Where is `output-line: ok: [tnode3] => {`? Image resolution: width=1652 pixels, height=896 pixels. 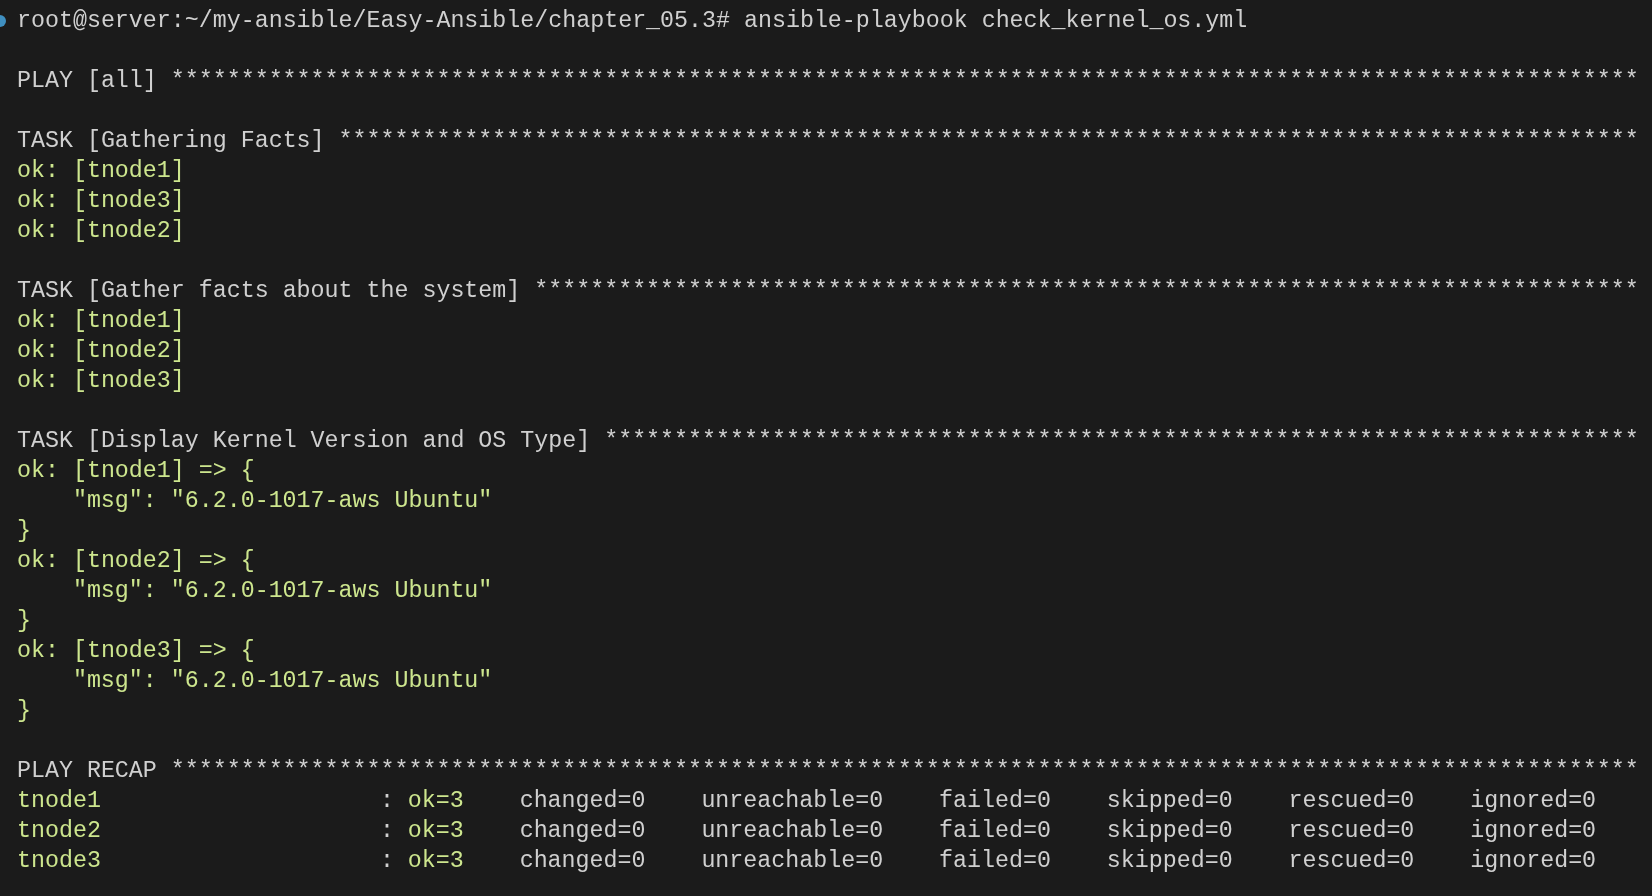 output-line: ok: [tnode3] => { is located at coordinates (136, 651).